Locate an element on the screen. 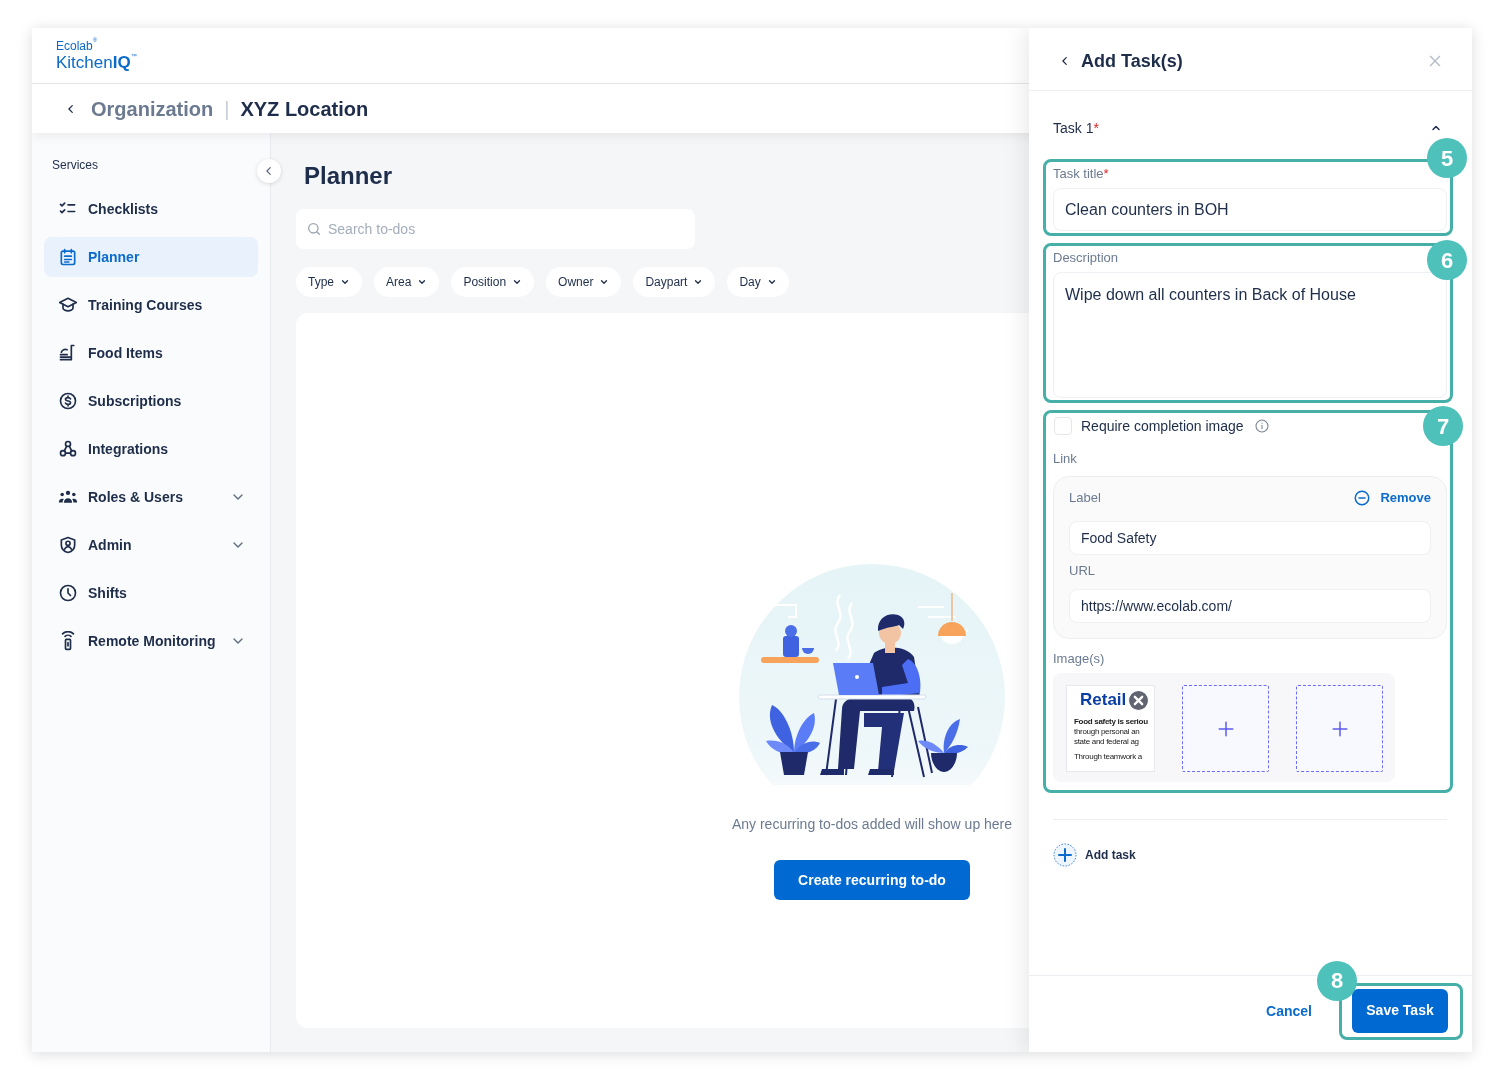 Image resolution: width=1504 pixels, height=1088 pixels. thumbnail-text: Through teamwork a is located at coordinates (1108, 757).